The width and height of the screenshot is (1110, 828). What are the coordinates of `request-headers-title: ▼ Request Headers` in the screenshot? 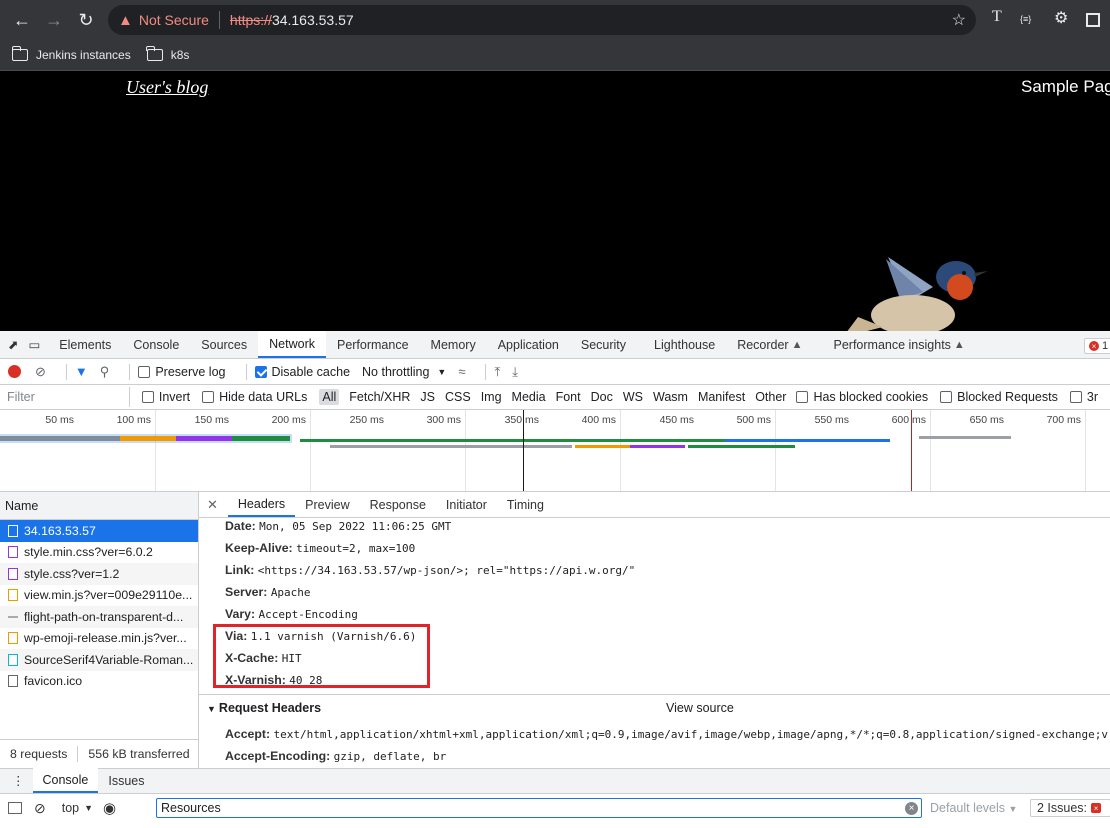 It's located at (264, 708).